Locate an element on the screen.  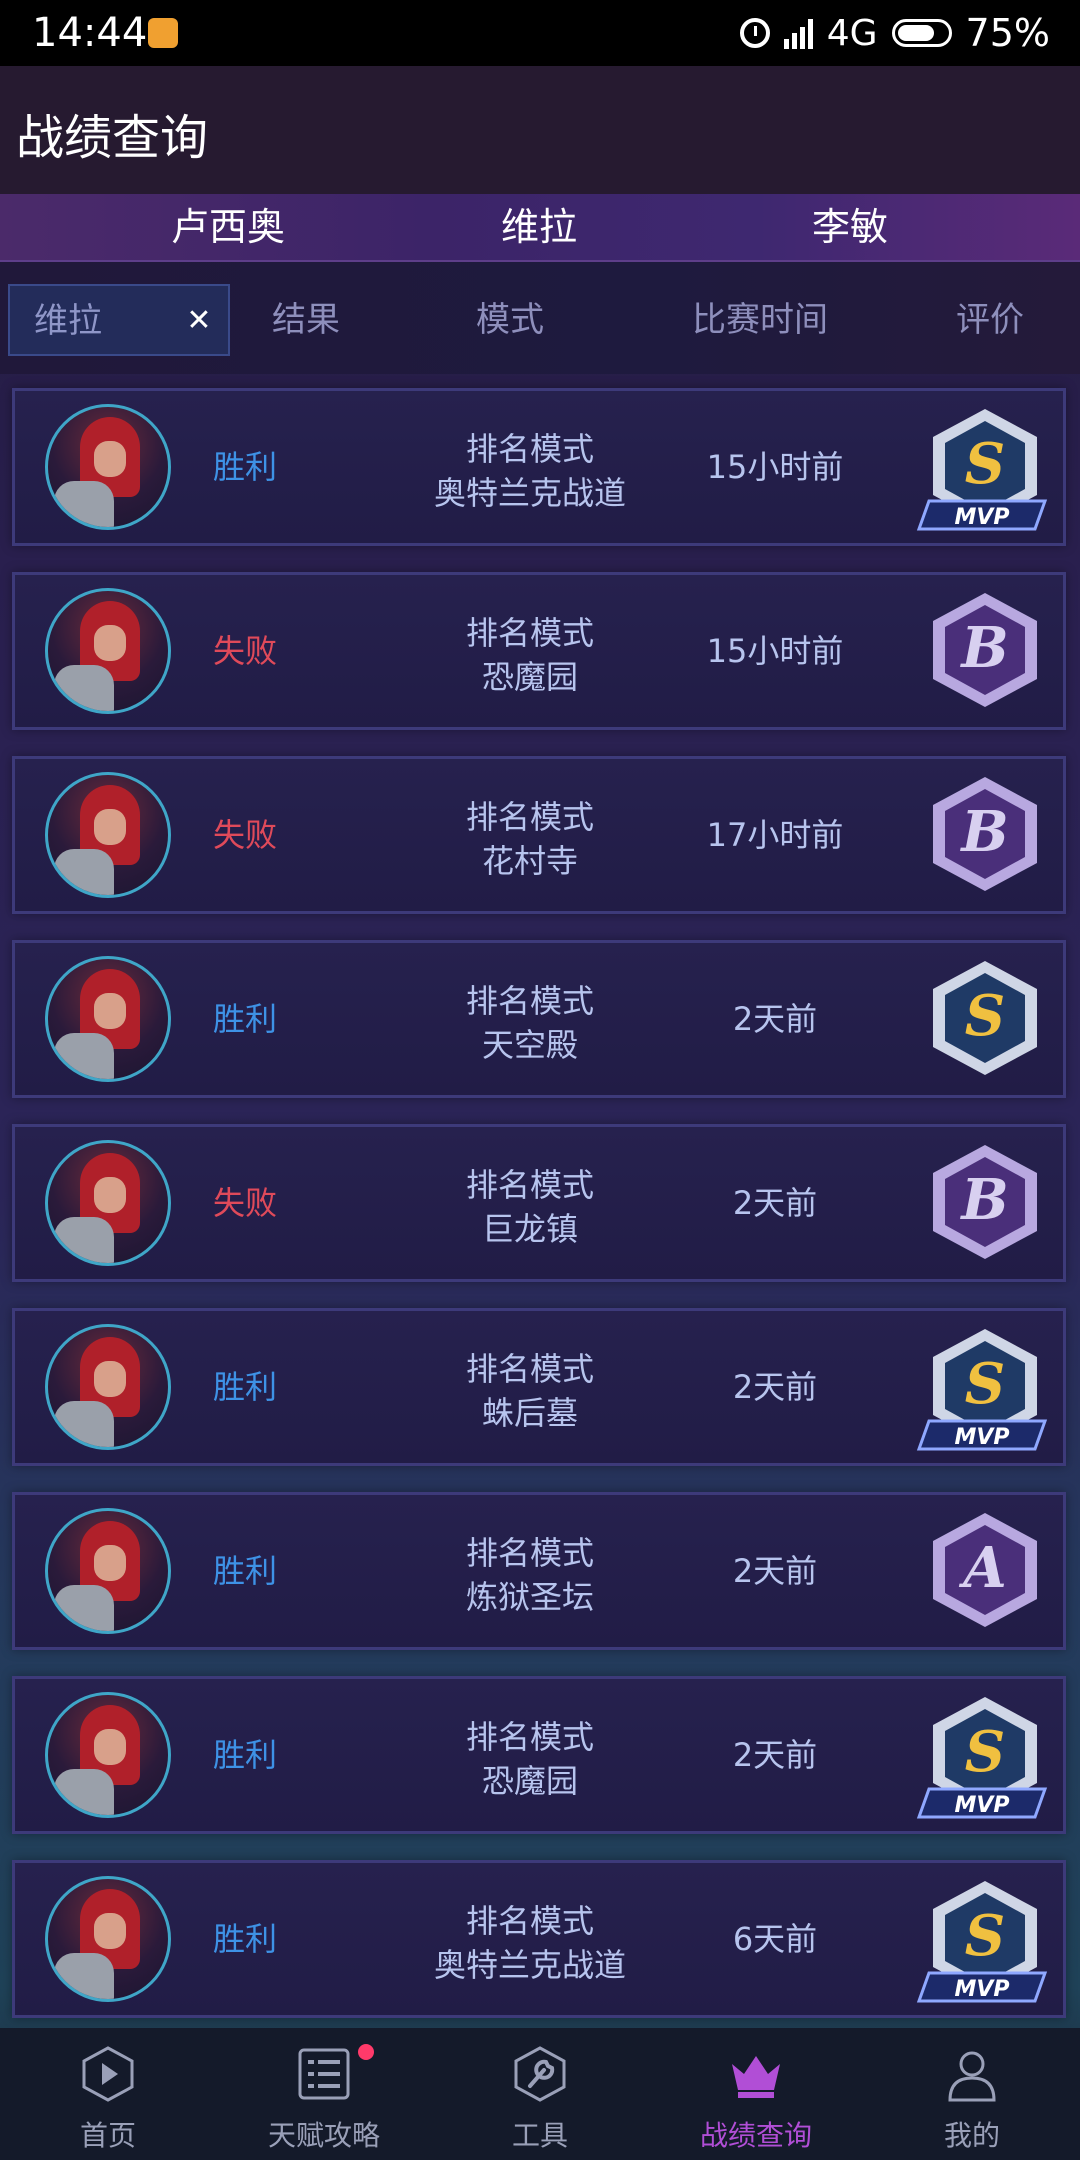
match-mode-block: 排名模式 天空殿 is located at coordinates (530, 1023).